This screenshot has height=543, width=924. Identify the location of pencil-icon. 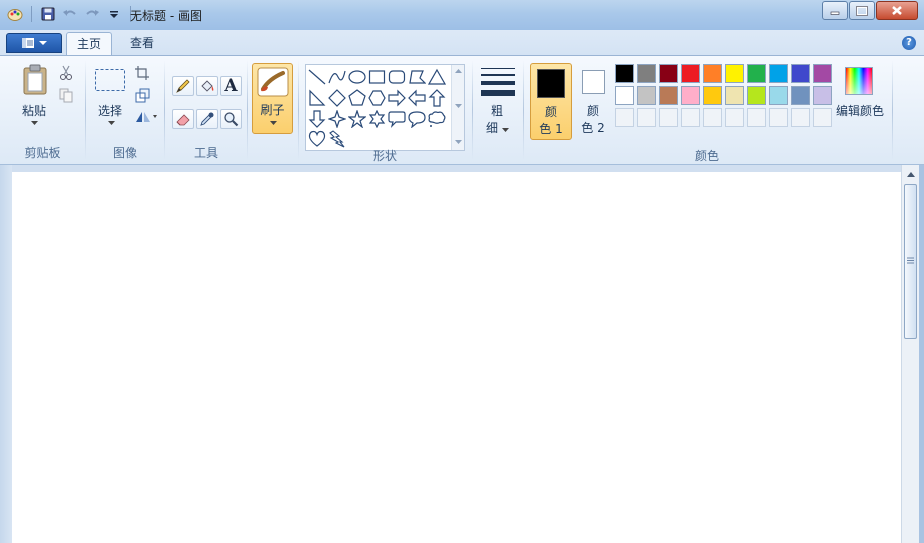
(183, 86).